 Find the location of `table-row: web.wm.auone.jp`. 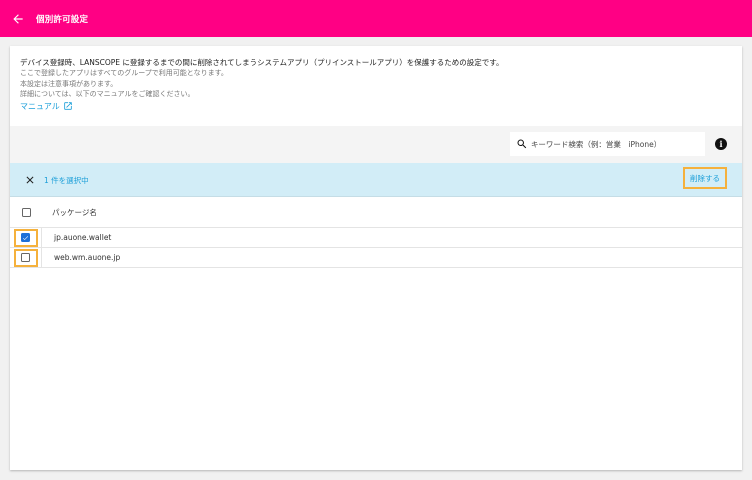

table-row: web.wm.auone.jp is located at coordinates (376, 258).